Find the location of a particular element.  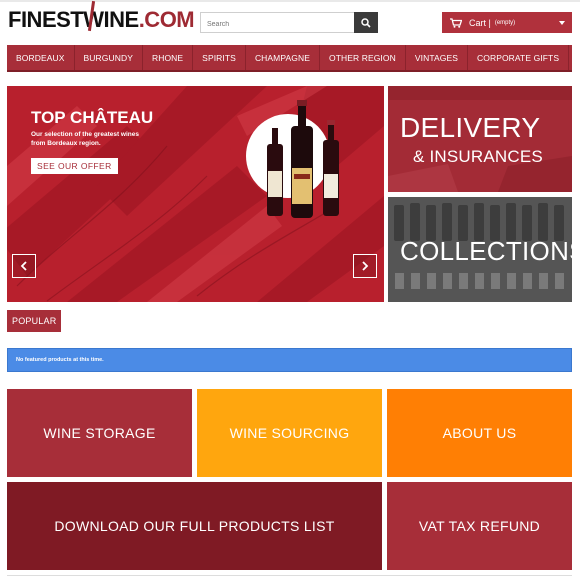

slide-title: TOP CHÂTEAU is located at coordinates (92, 117).